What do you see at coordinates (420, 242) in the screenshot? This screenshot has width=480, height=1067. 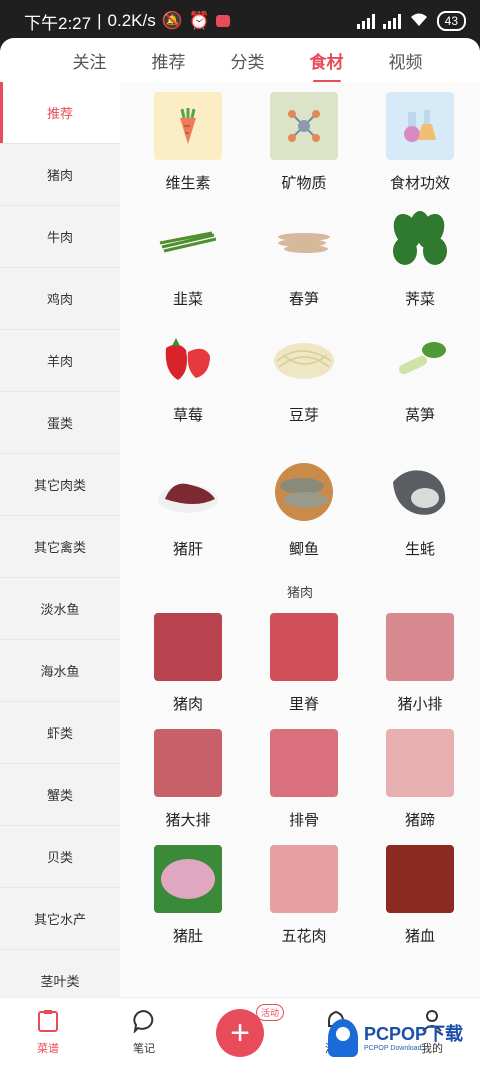 I see `shepherds-purse-image` at bounding box center [420, 242].